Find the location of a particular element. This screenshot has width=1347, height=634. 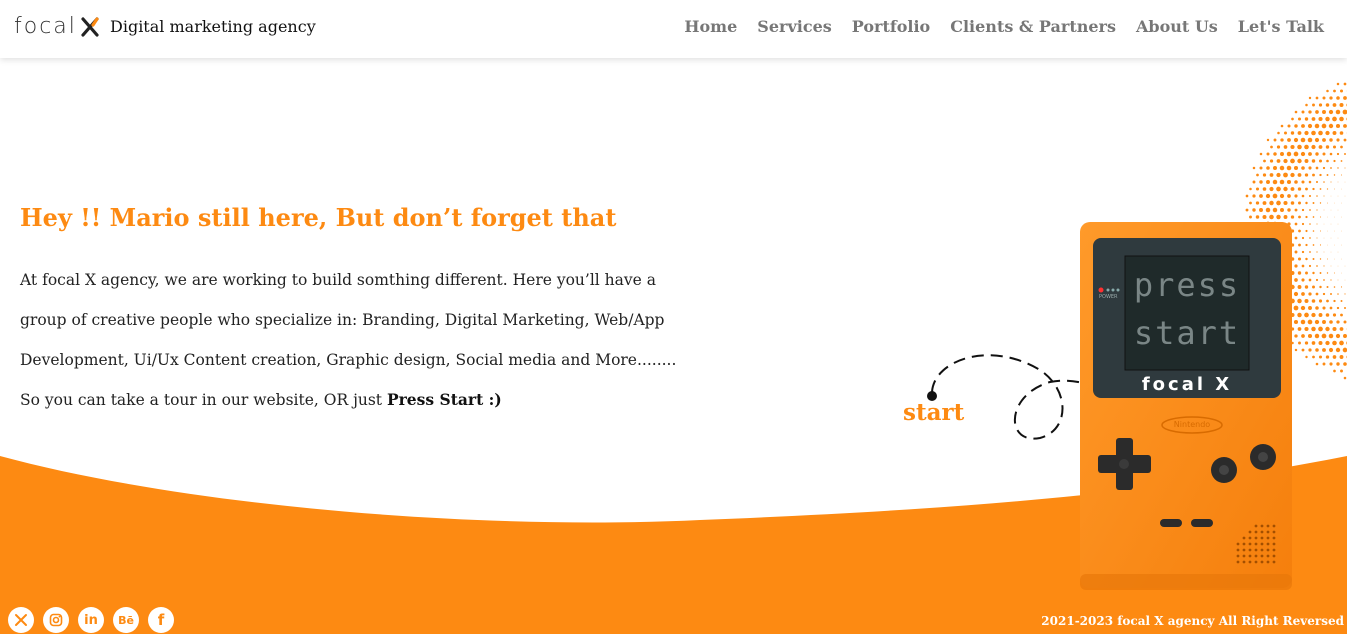

nintendo-label: Nintendo is located at coordinates (1192, 424).